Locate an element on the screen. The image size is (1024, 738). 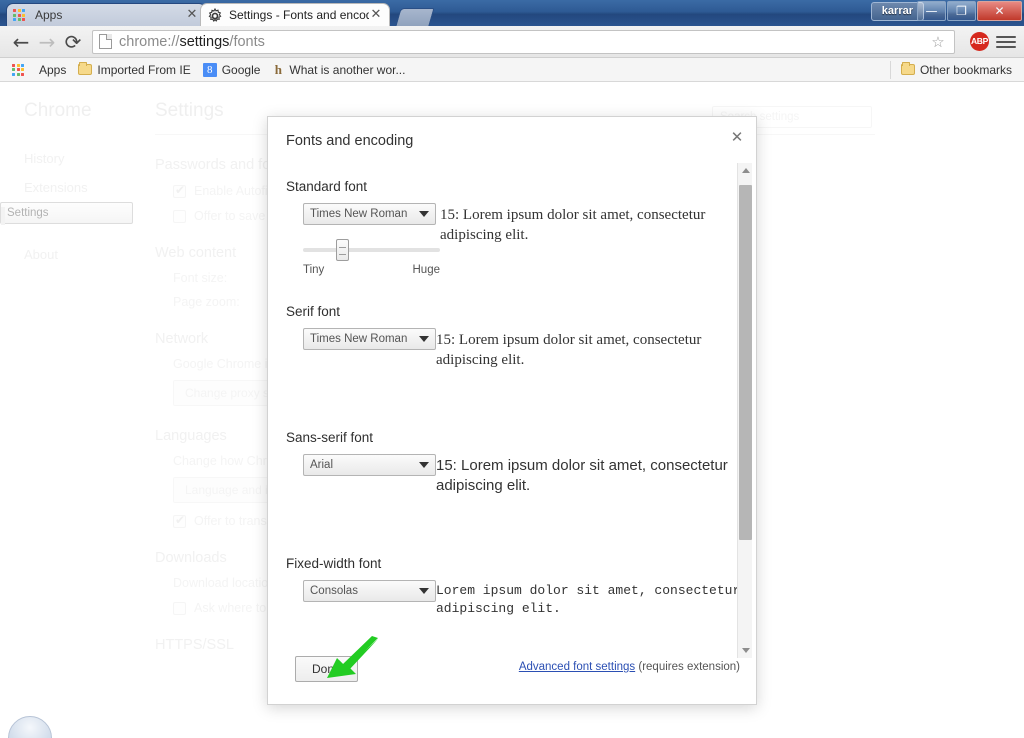
window-controls: — ❐ ✕ is located at coordinates (969, 11).